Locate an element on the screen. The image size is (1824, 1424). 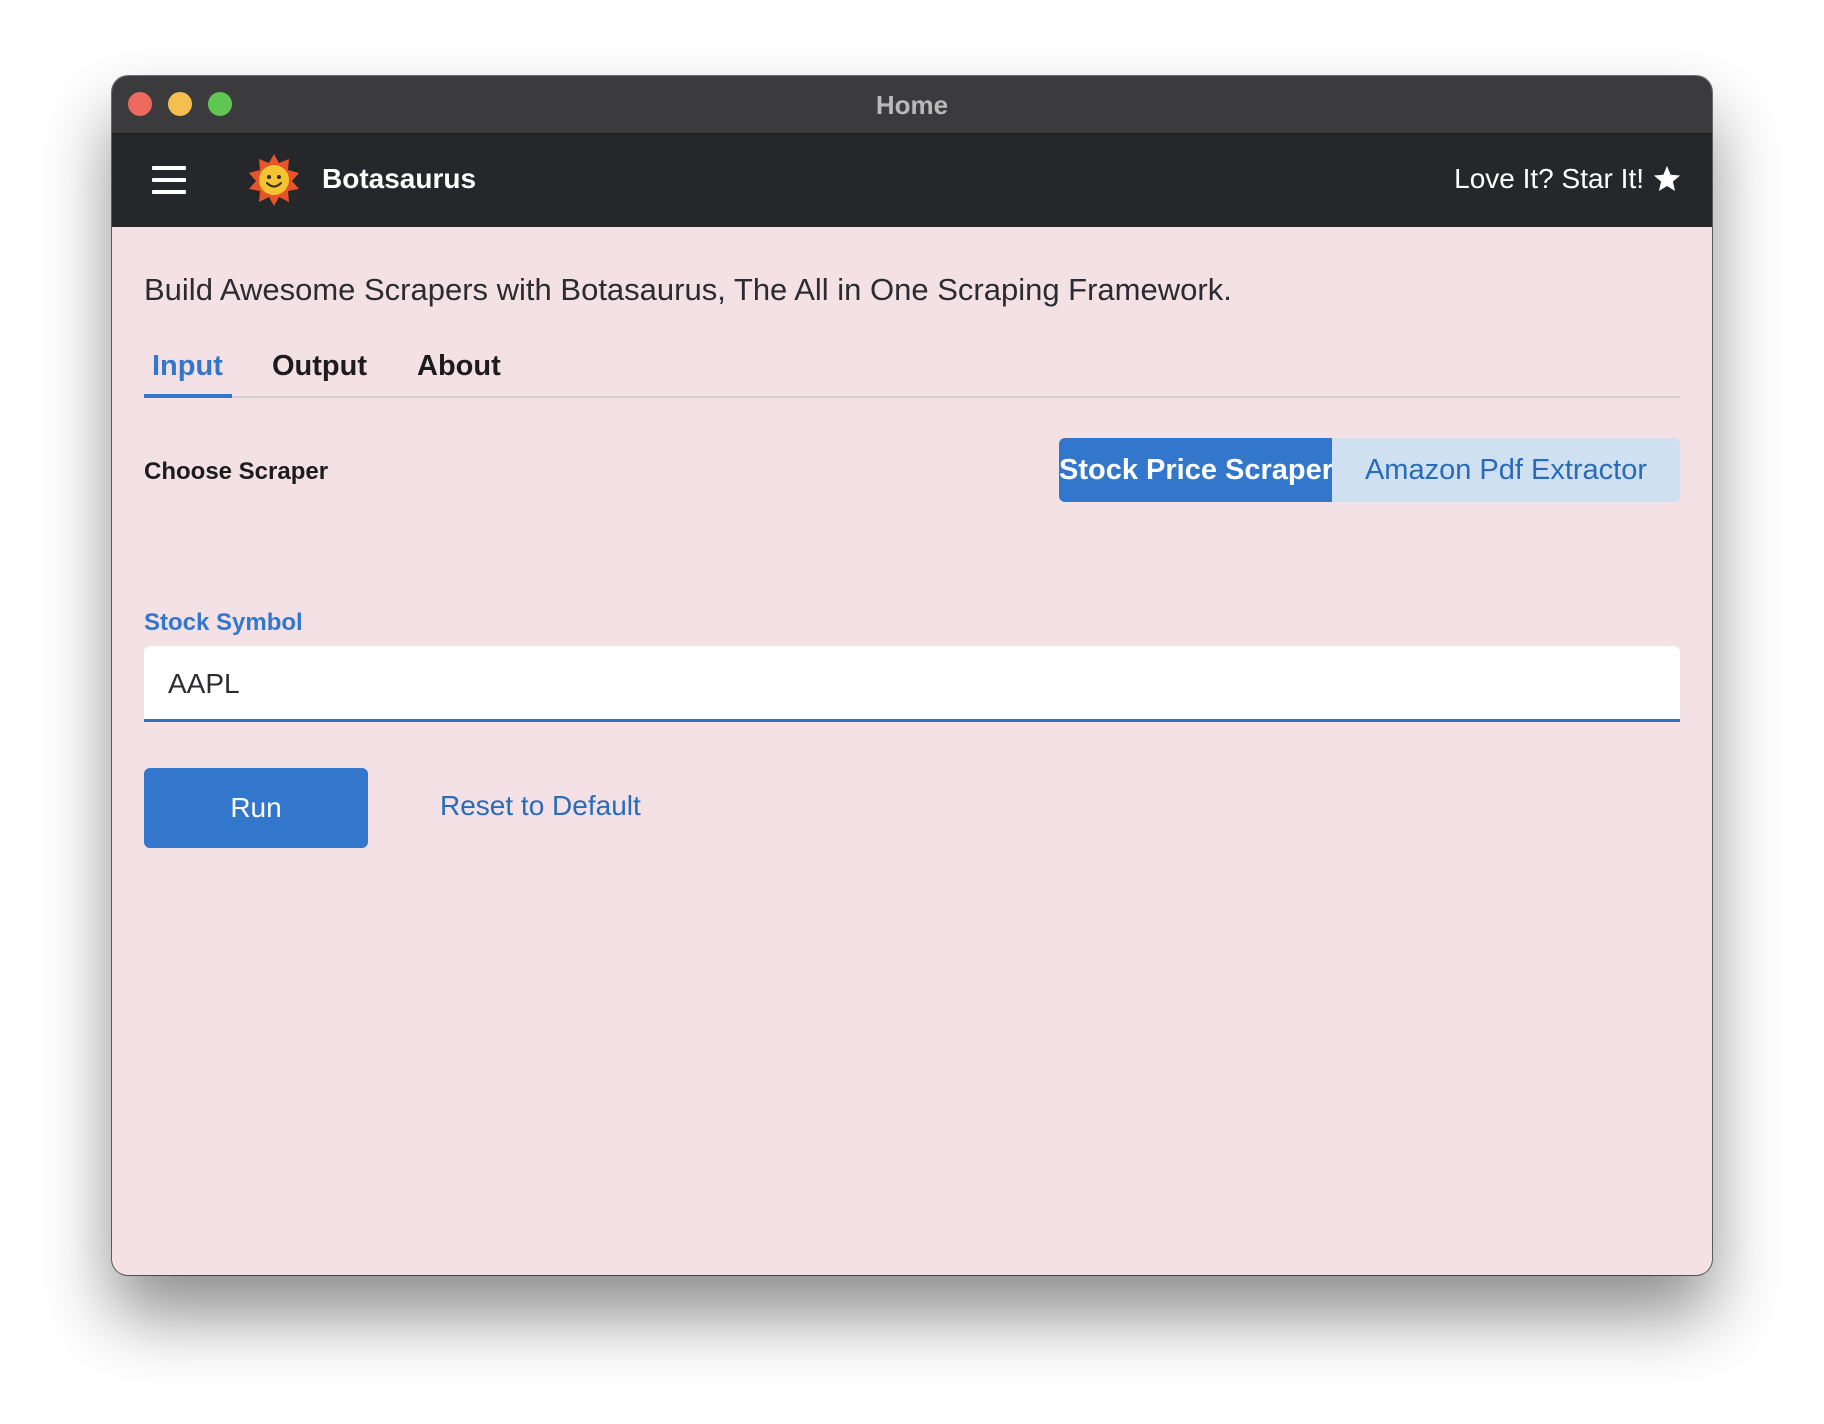
choose-scraper-label: Choose Scraper is located at coordinates (236, 471).